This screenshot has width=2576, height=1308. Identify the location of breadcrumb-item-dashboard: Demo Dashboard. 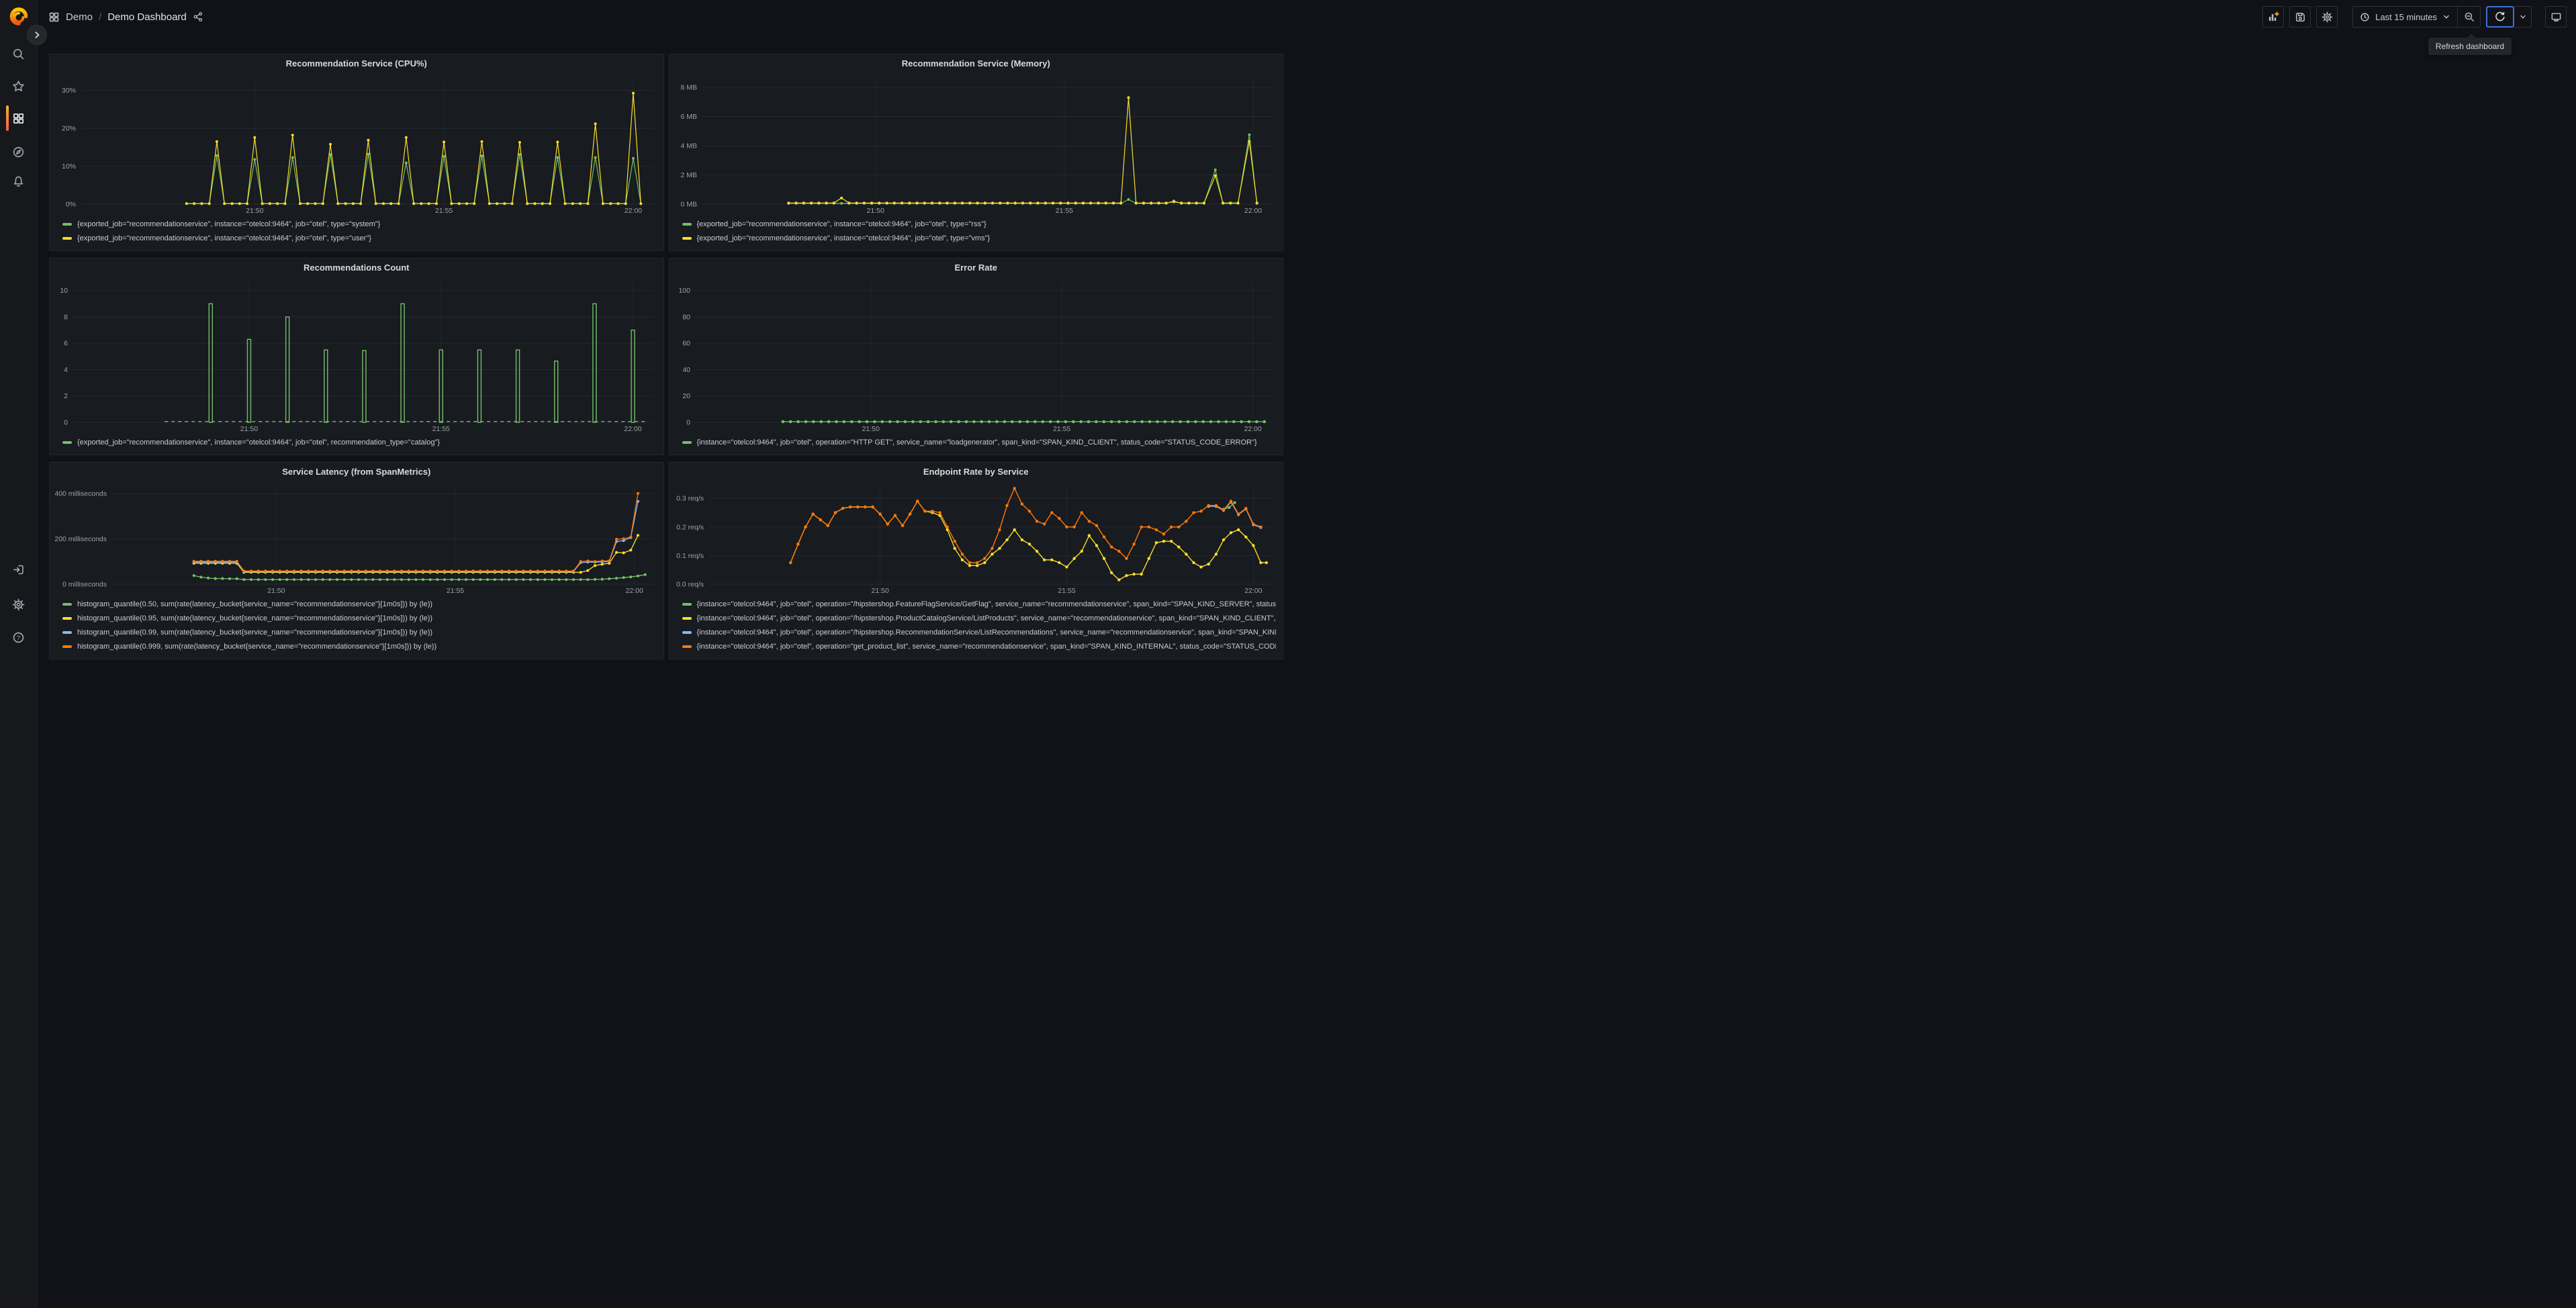
(147, 17).